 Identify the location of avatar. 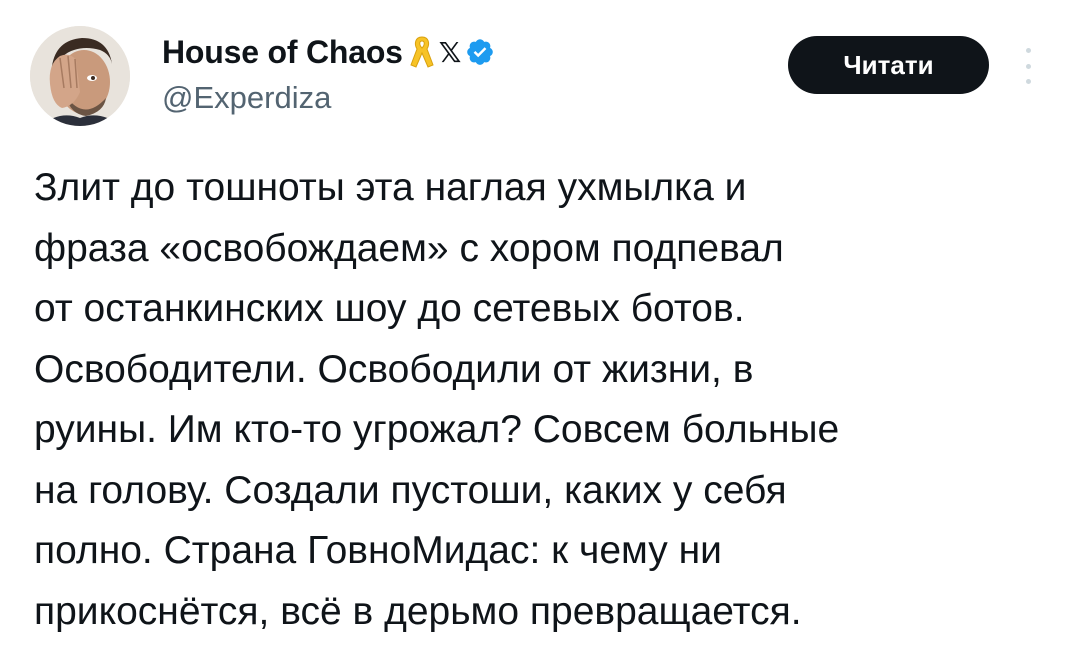
(80, 76).